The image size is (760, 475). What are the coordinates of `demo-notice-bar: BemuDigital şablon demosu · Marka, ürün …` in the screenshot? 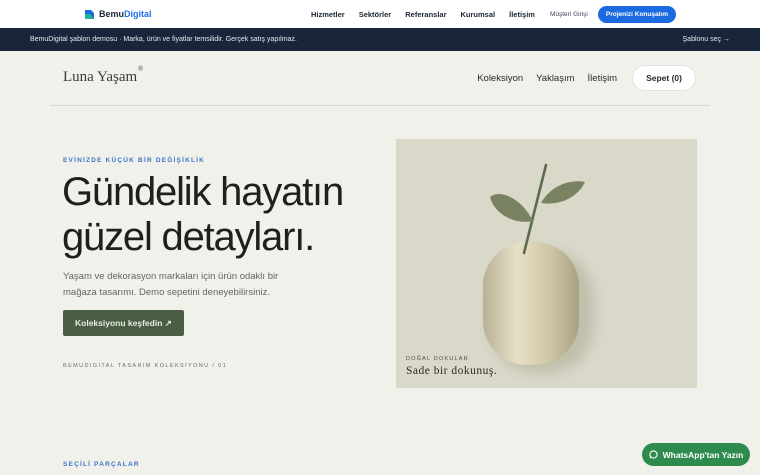 It's located at (380, 39).